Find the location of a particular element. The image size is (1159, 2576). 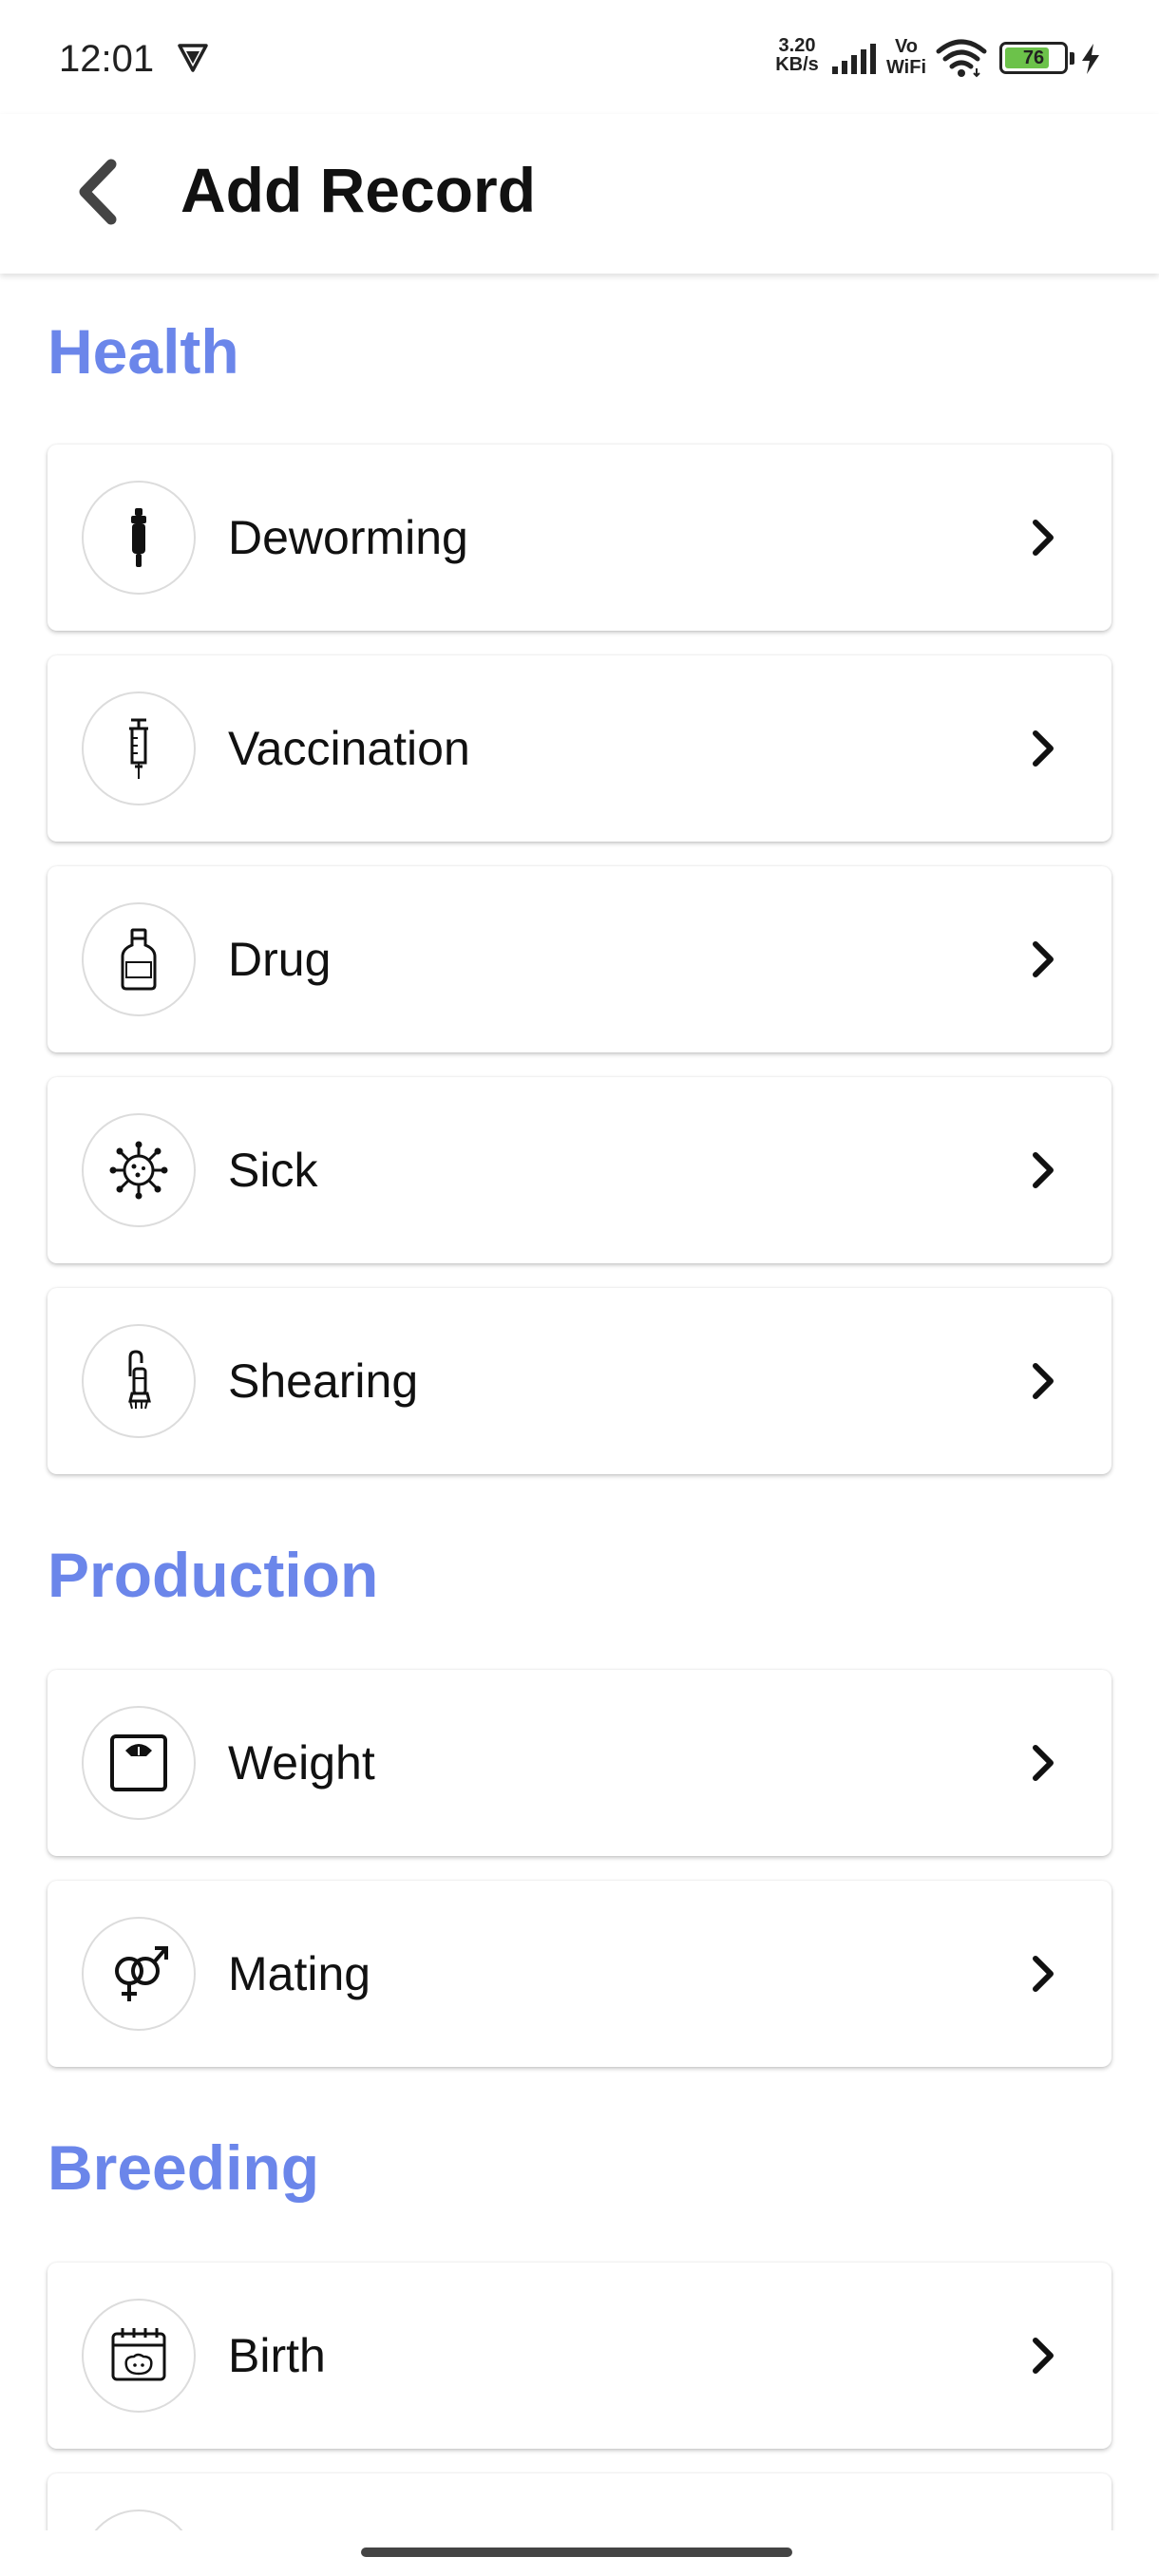

vowifi-indicator: Vo WiFi is located at coordinates (906, 57).